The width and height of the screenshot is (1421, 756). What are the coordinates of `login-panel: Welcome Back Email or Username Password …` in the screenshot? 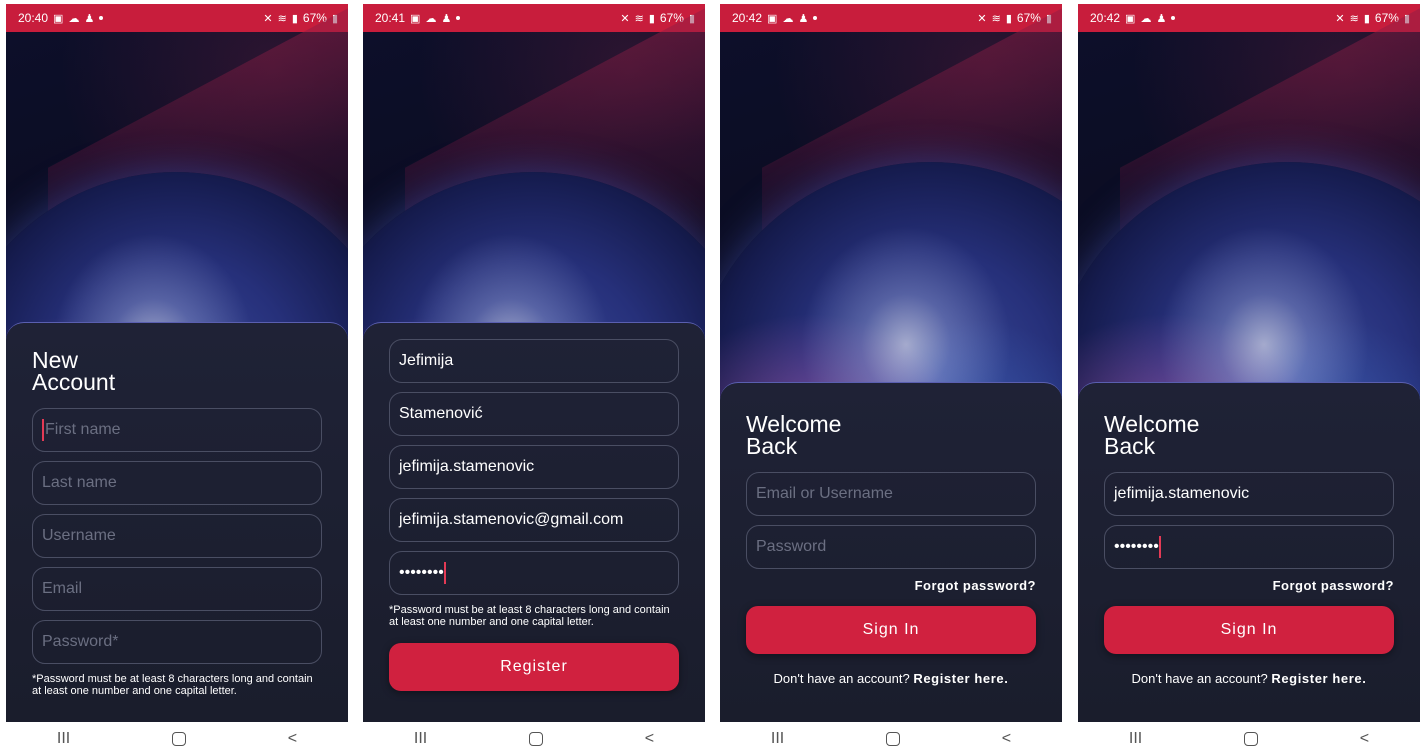 It's located at (891, 552).